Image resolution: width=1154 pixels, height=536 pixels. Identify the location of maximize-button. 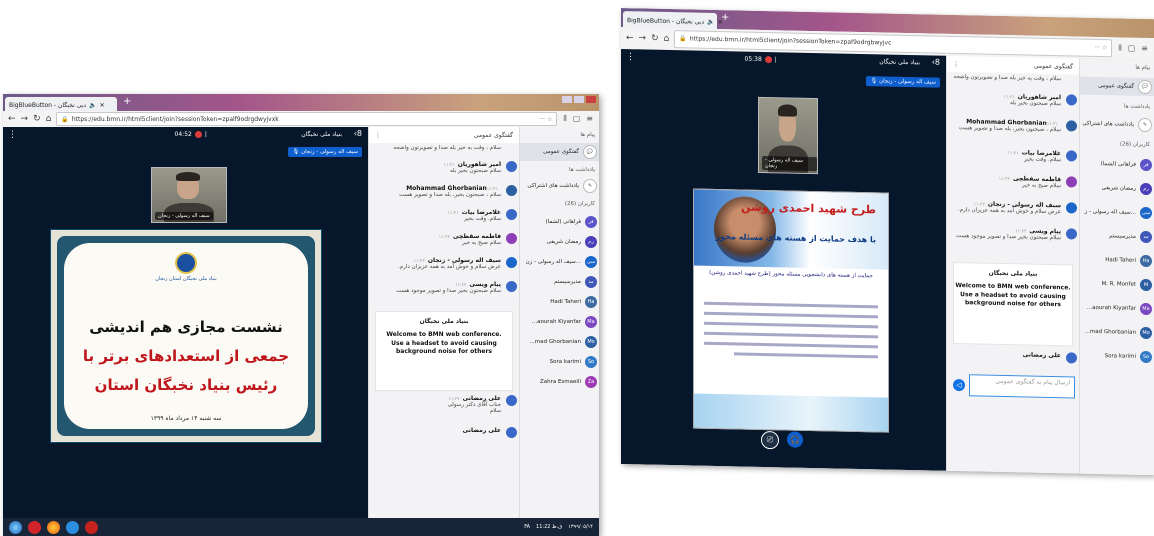
(579, 99).